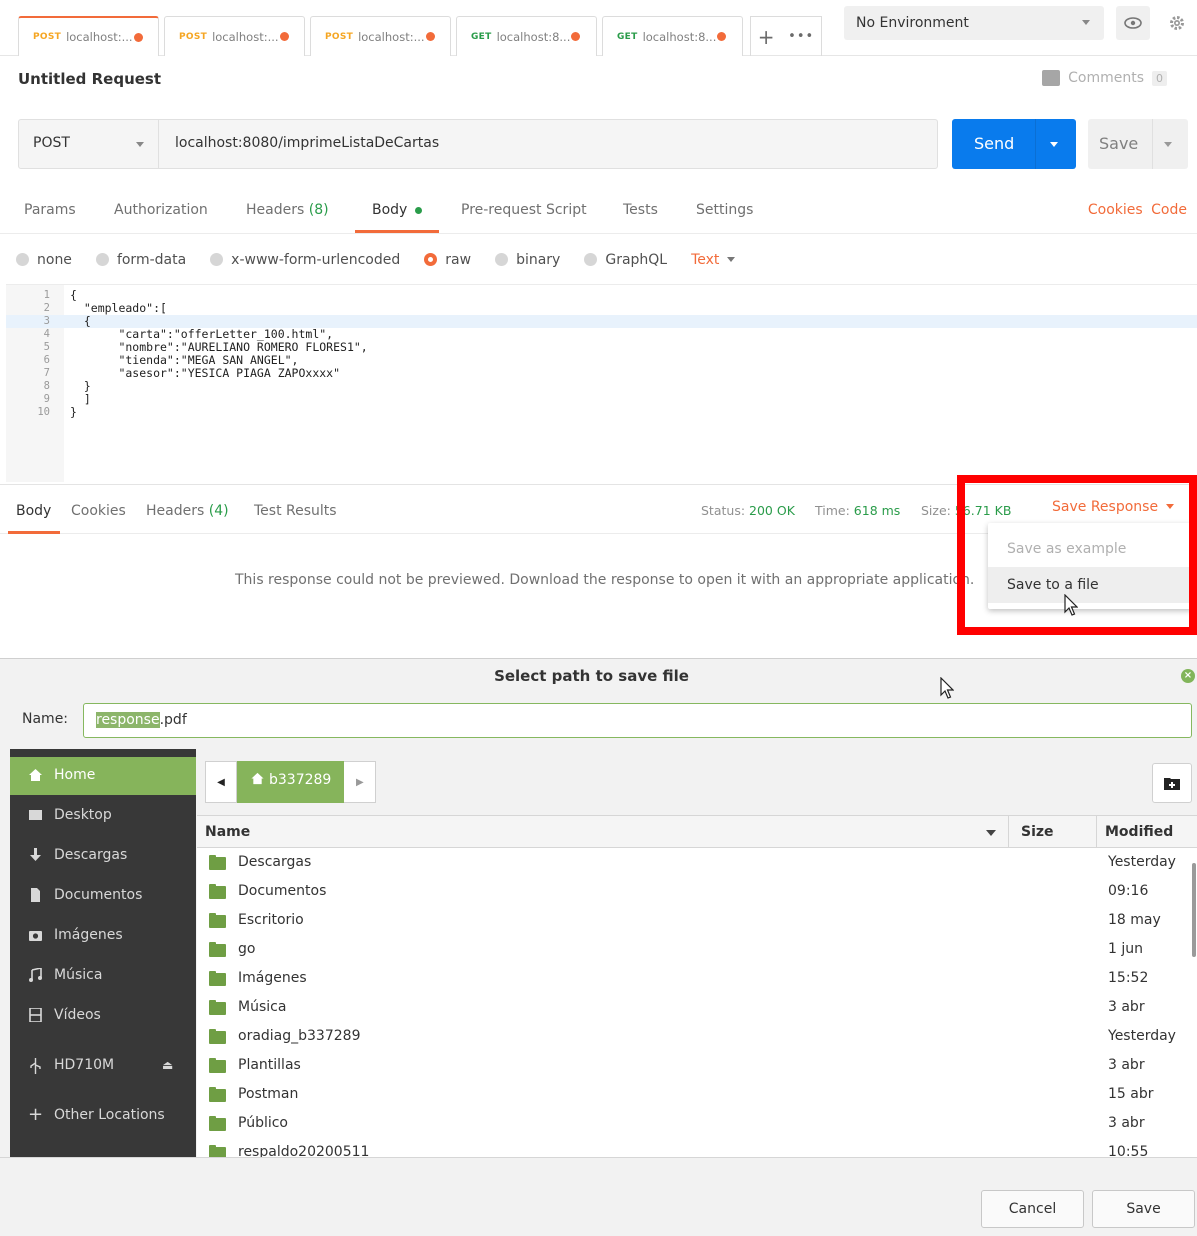  Describe the element at coordinates (1035, 144) in the screenshot. I see `divider` at that location.